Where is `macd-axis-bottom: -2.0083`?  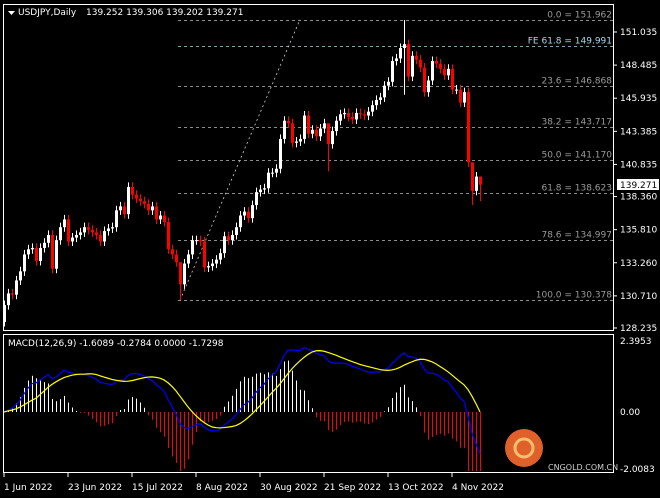 macd-axis-bottom: -2.0083 is located at coordinates (637, 470).